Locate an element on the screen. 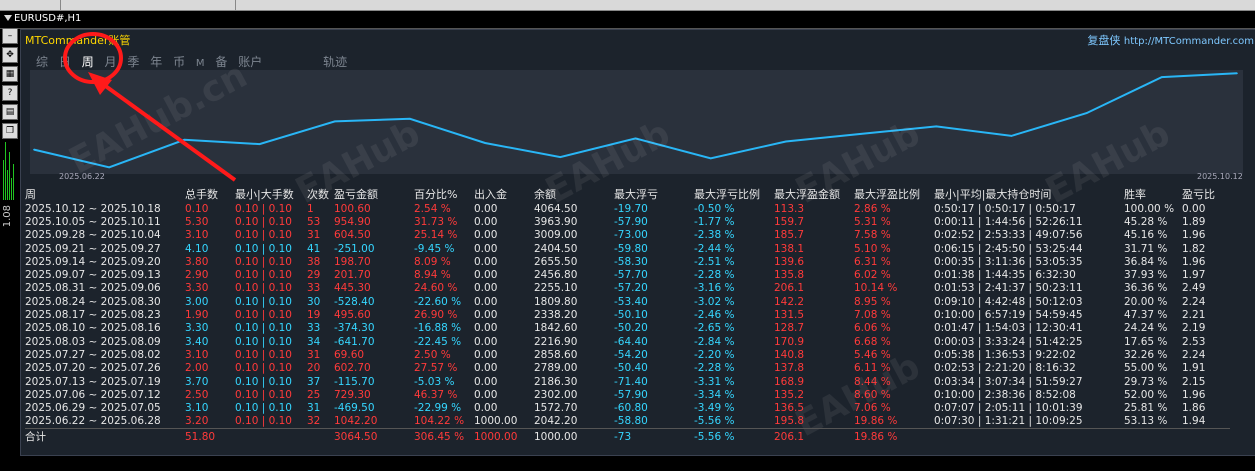  pnl-percent-cell: -5.03 % is located at coordinates (434, 381).